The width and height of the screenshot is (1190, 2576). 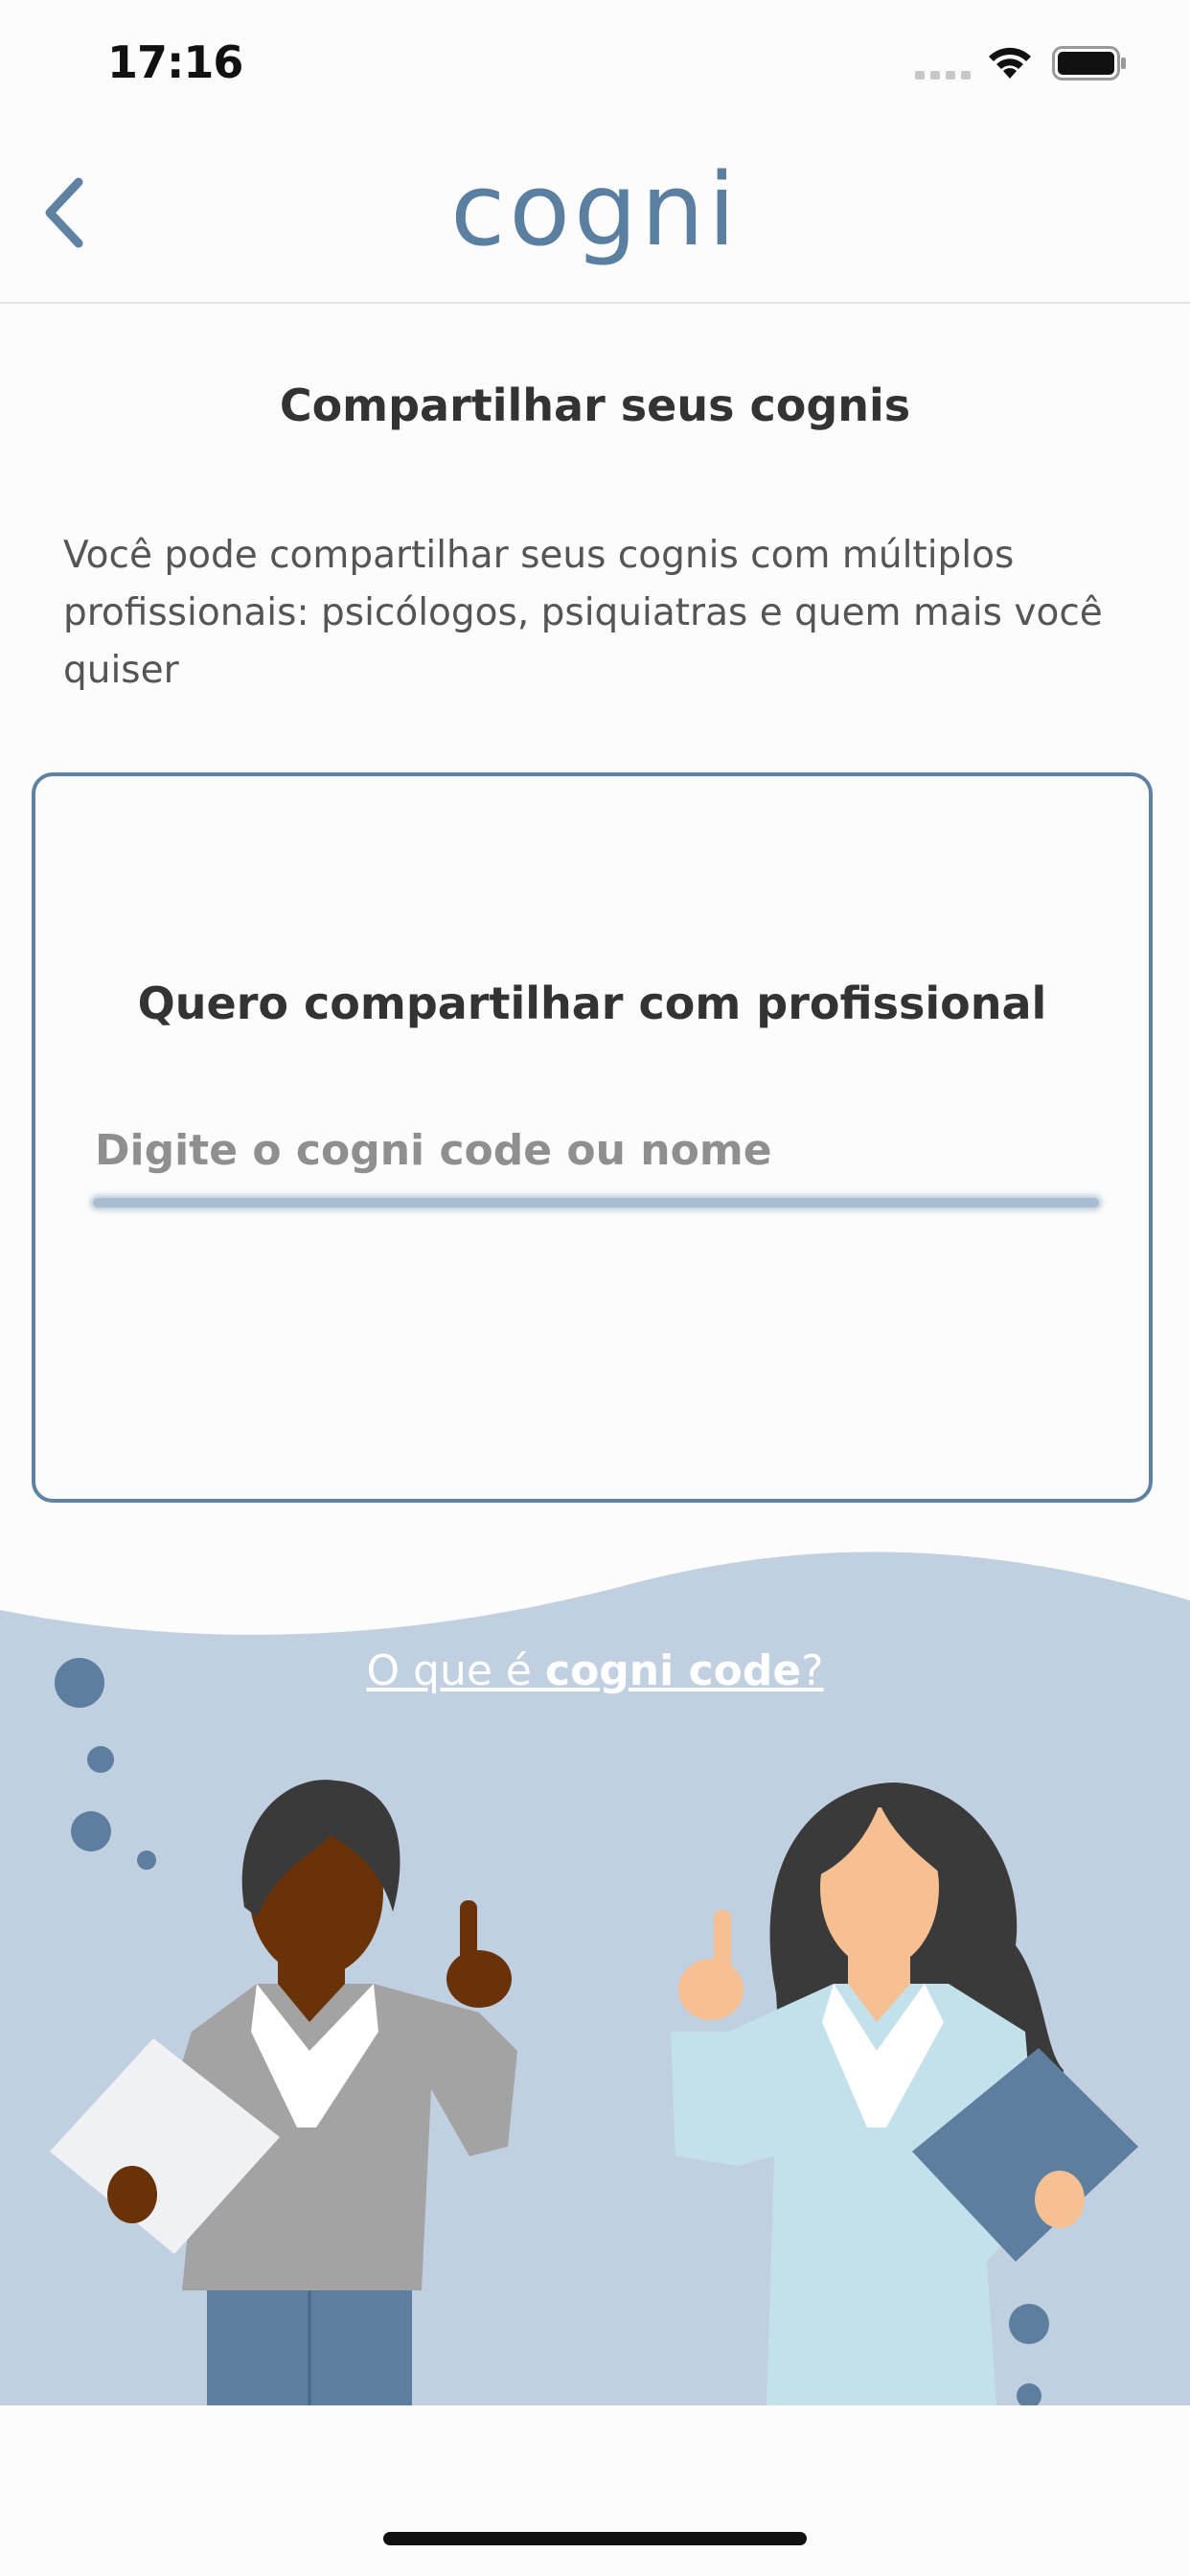 I want to click on status-bar: 17:16, so click(x=595, y=63).